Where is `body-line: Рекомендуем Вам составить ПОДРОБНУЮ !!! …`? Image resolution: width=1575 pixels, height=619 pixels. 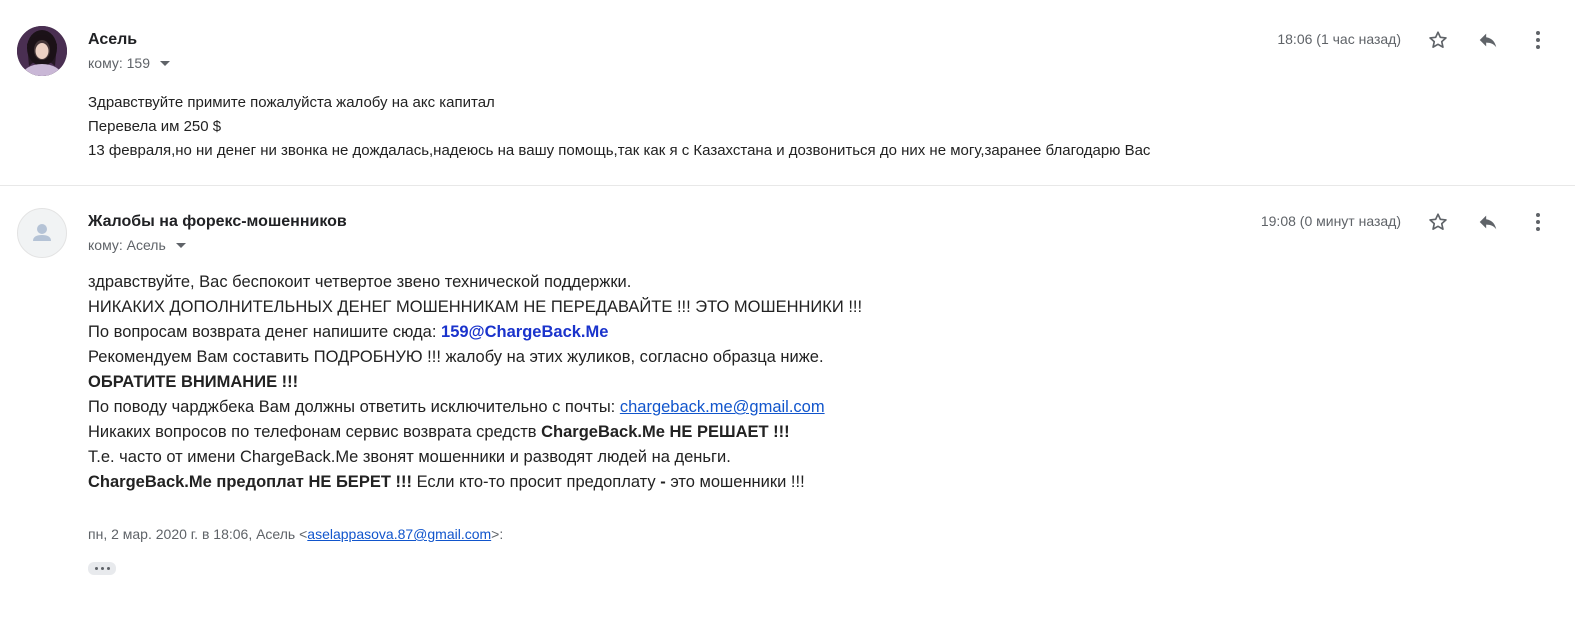
body-line: Рекомендуем Вам составить ПОДРОБНУЮ !!! … is located at coordinates (456, 357).